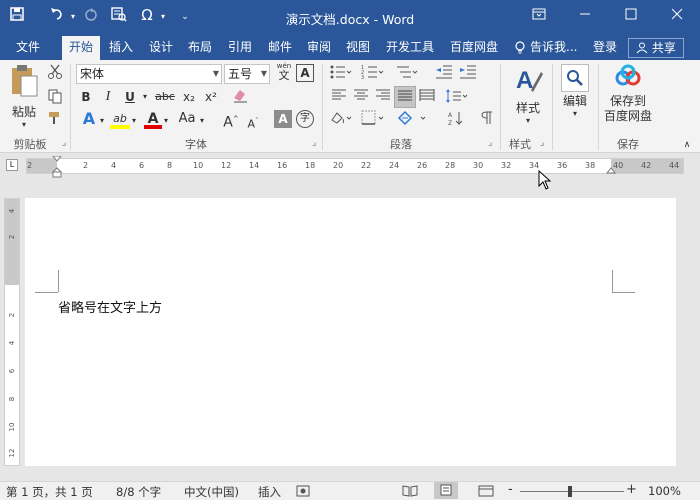 Image resolution: width=700 pixels, height=500 pixels. What do you see at coordinates (211, 97) in the screenshot?
I see `superscript-button: x²` at bounding box center [211, 97].